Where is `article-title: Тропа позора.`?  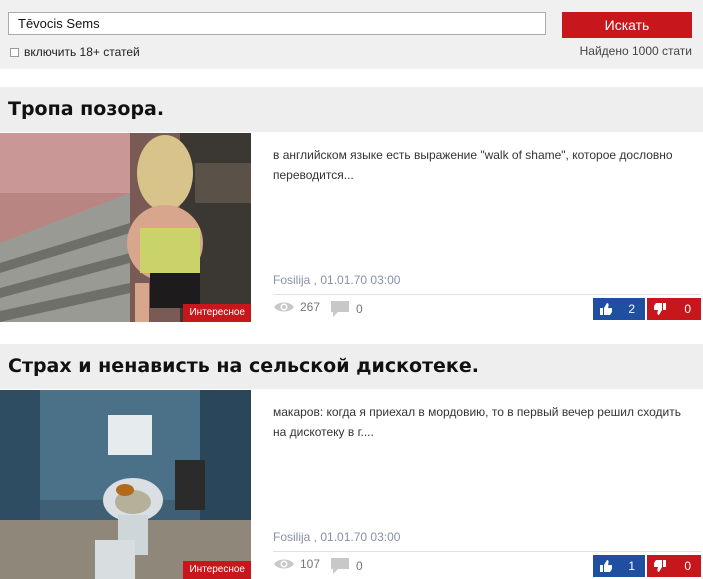
article-title: Тропа позора. is located at coordinates (351, 109).